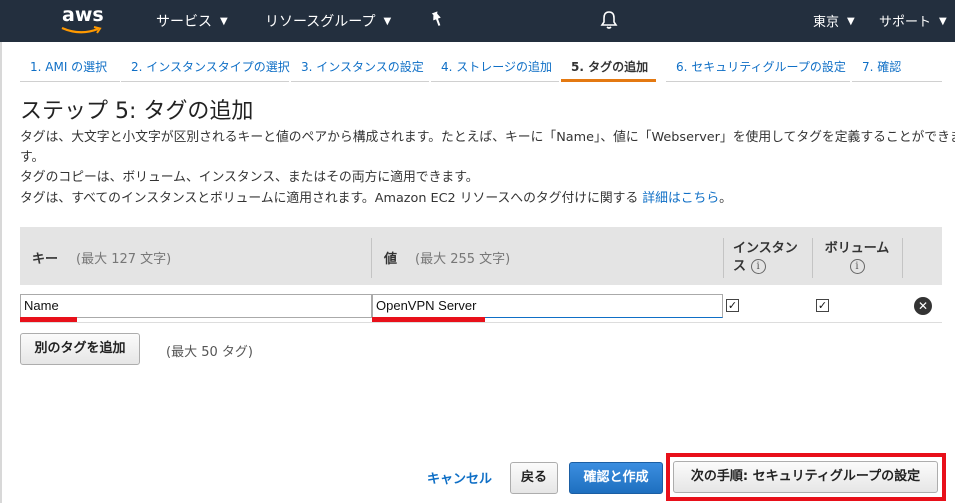 The width and height of the screenshot is (955, 503). I want to click on step-storage: 4. ストレージの追加, so click(495, 68).